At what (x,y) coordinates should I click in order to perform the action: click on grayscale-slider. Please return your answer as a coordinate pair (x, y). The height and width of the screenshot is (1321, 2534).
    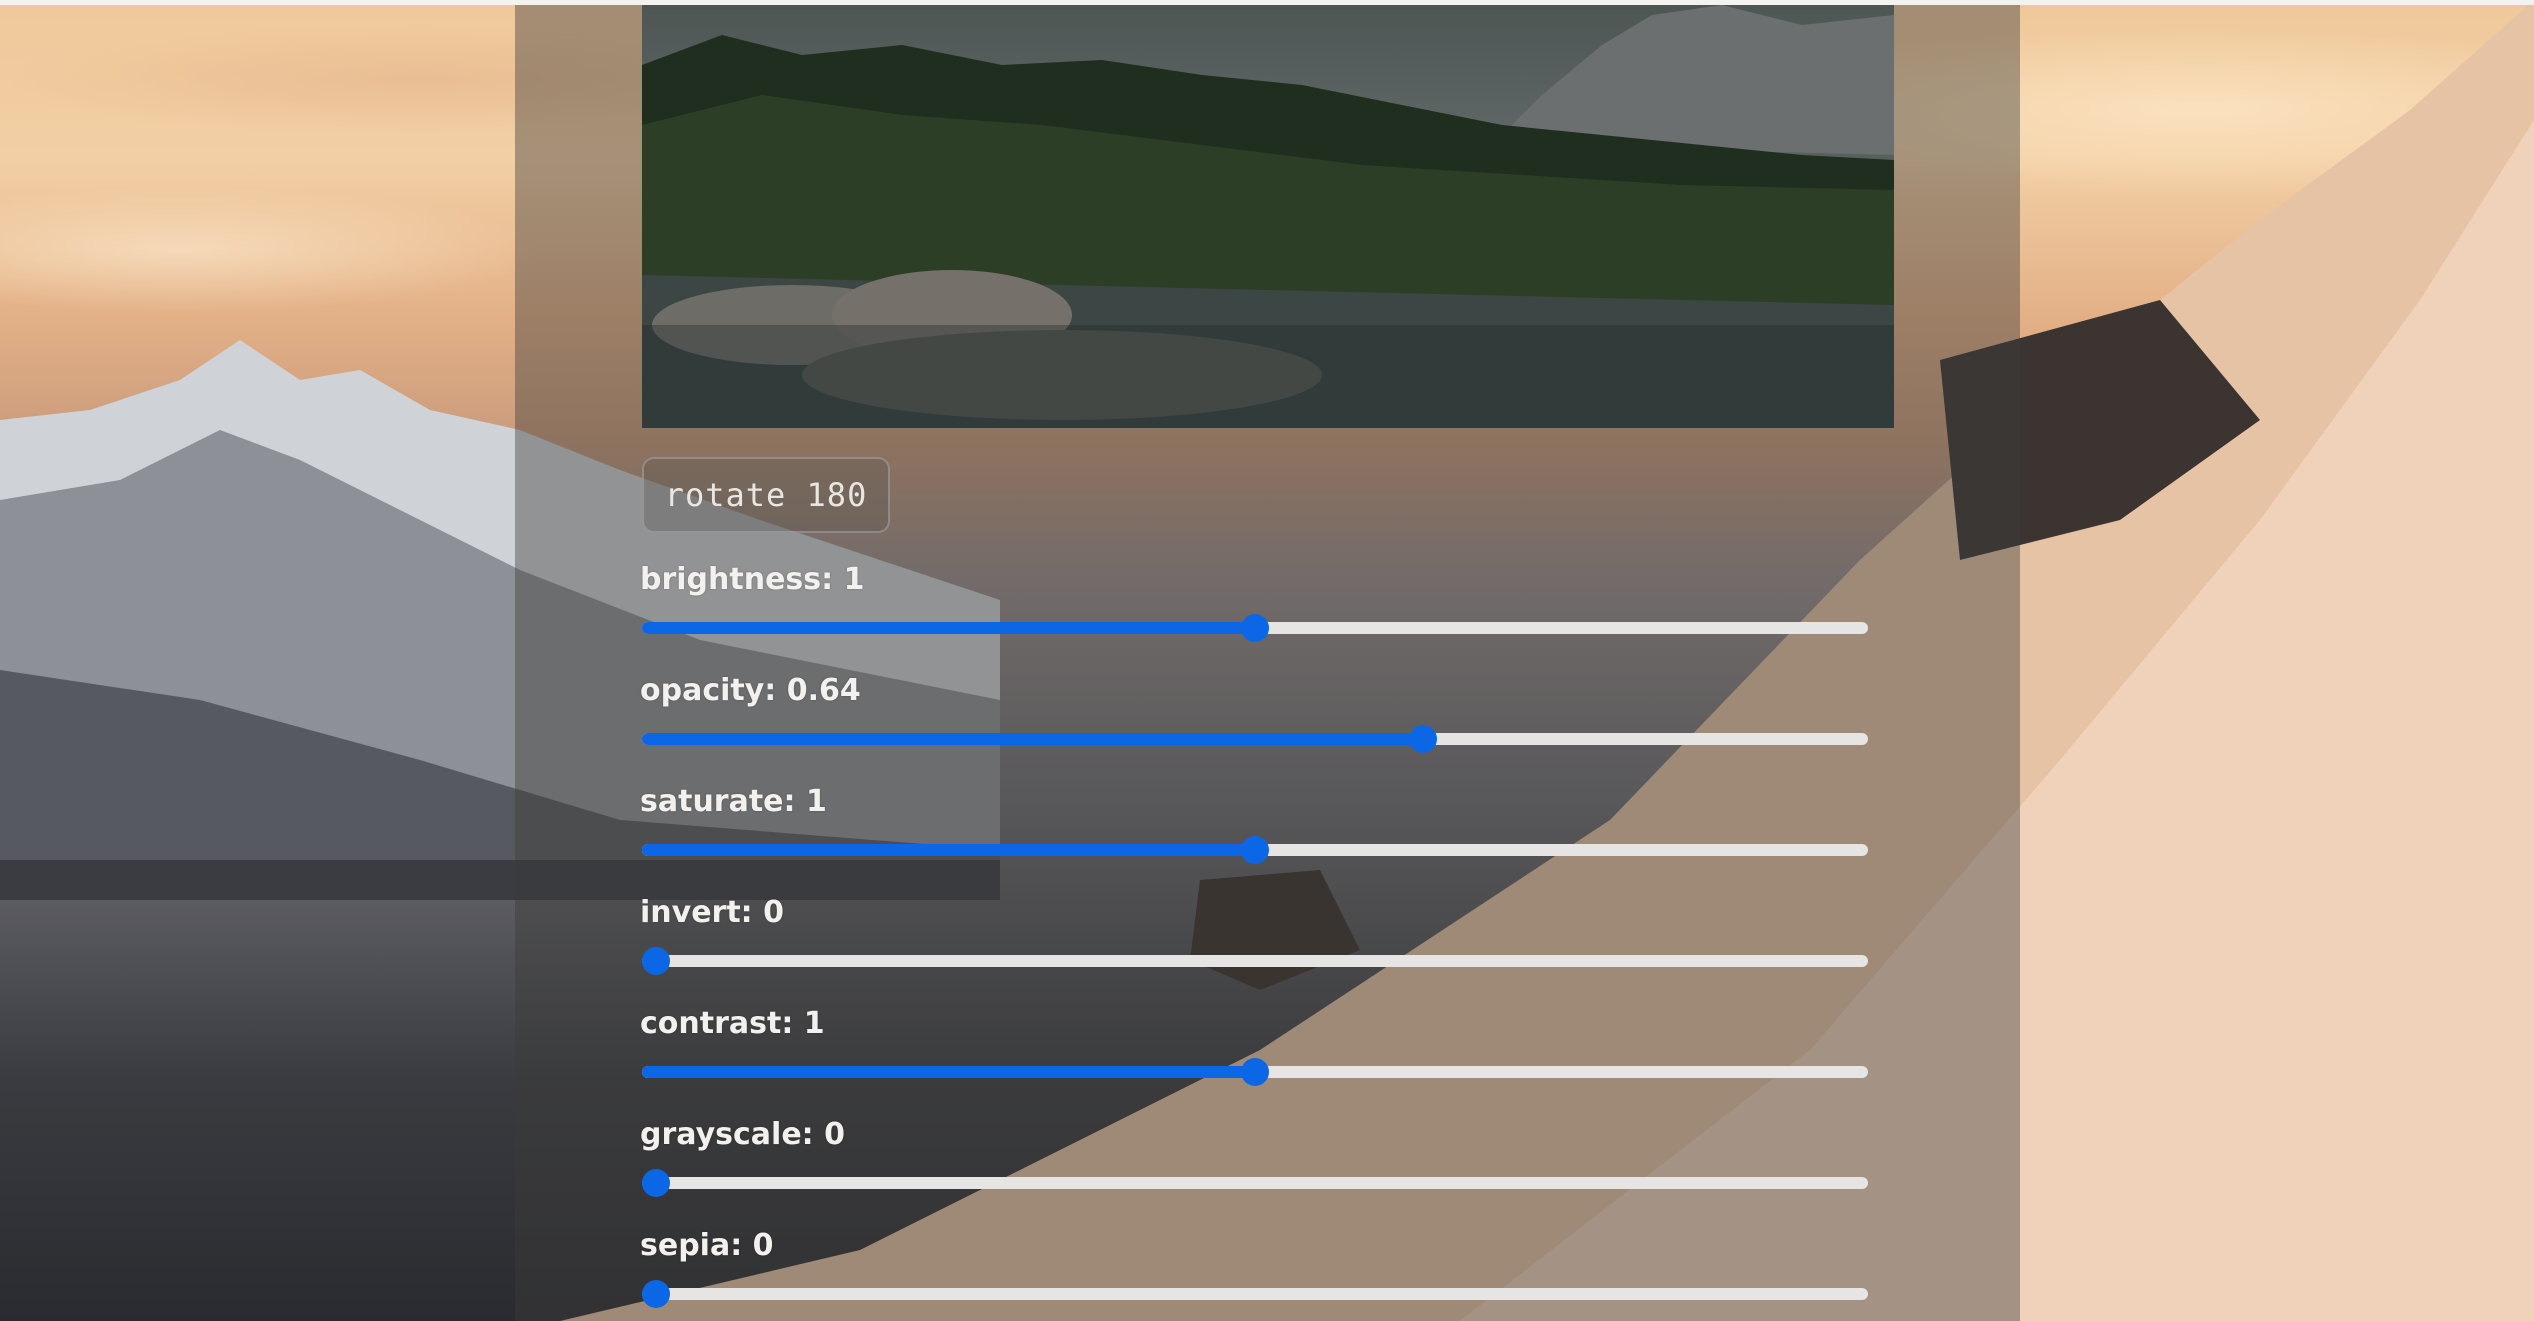
    Looking at the image, I should click on (1255, 1183).